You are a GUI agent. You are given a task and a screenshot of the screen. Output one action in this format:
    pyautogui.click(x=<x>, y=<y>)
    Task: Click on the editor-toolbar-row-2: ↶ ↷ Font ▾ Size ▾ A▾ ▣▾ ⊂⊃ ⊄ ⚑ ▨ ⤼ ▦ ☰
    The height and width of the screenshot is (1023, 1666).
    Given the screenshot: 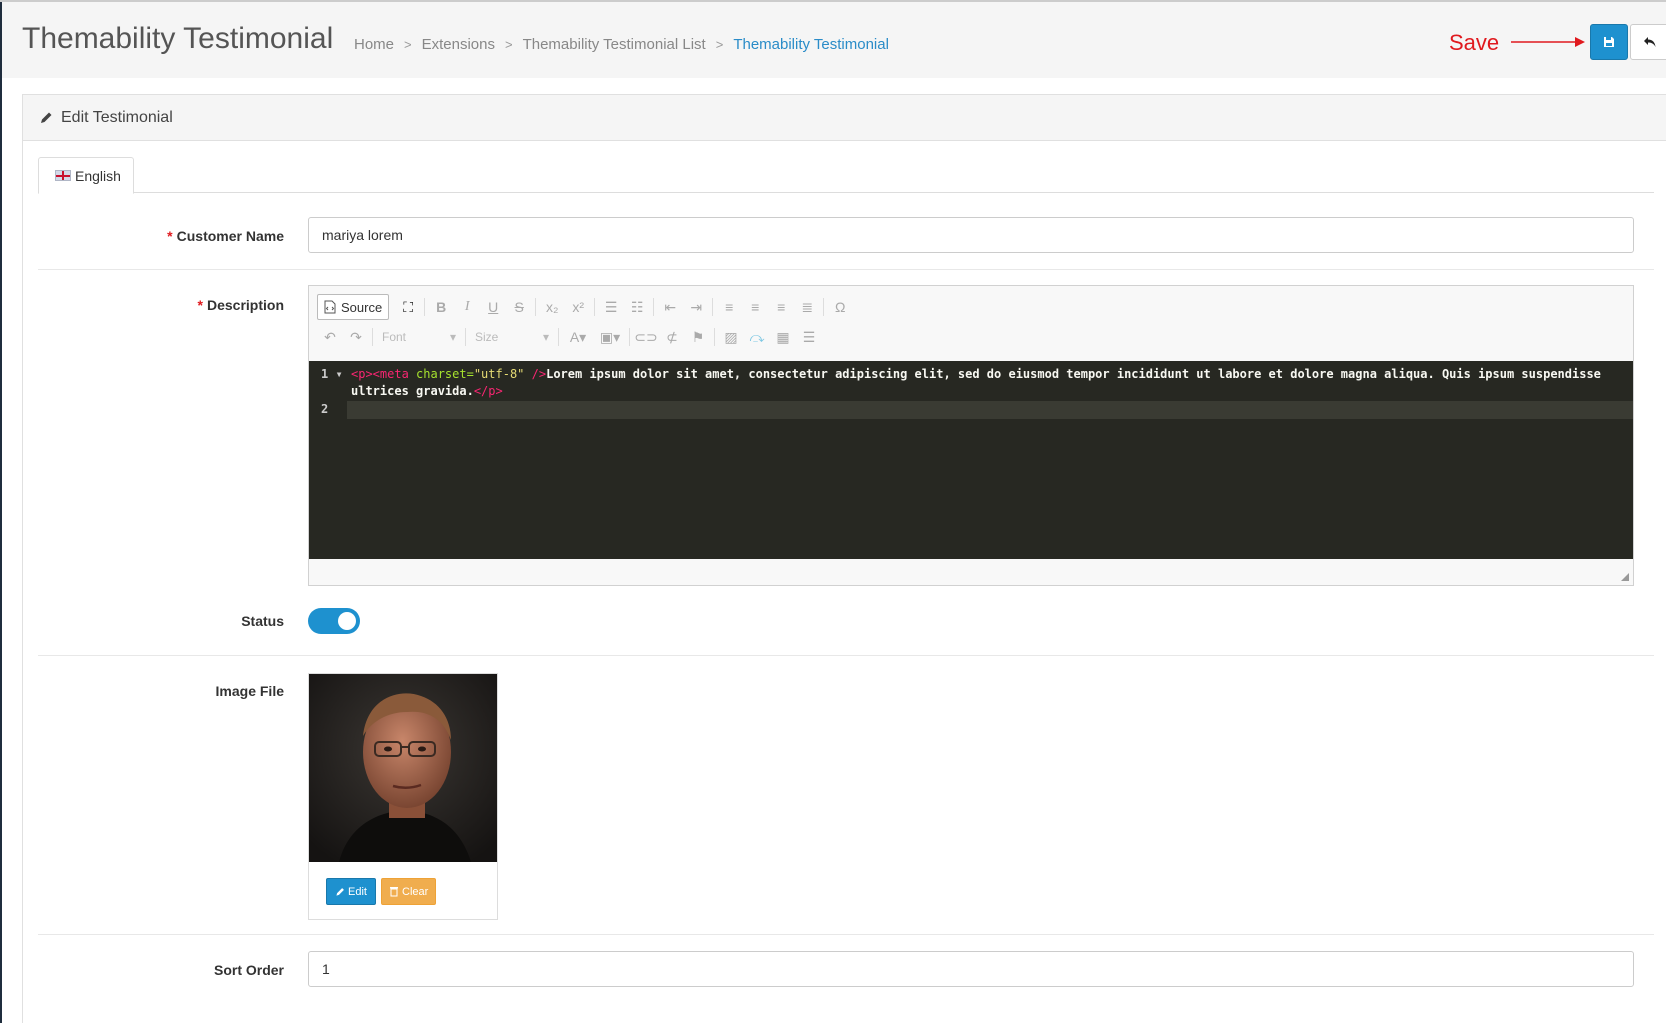 What is the action you would take?
    pyautogui.click(x=569, y=337)
    